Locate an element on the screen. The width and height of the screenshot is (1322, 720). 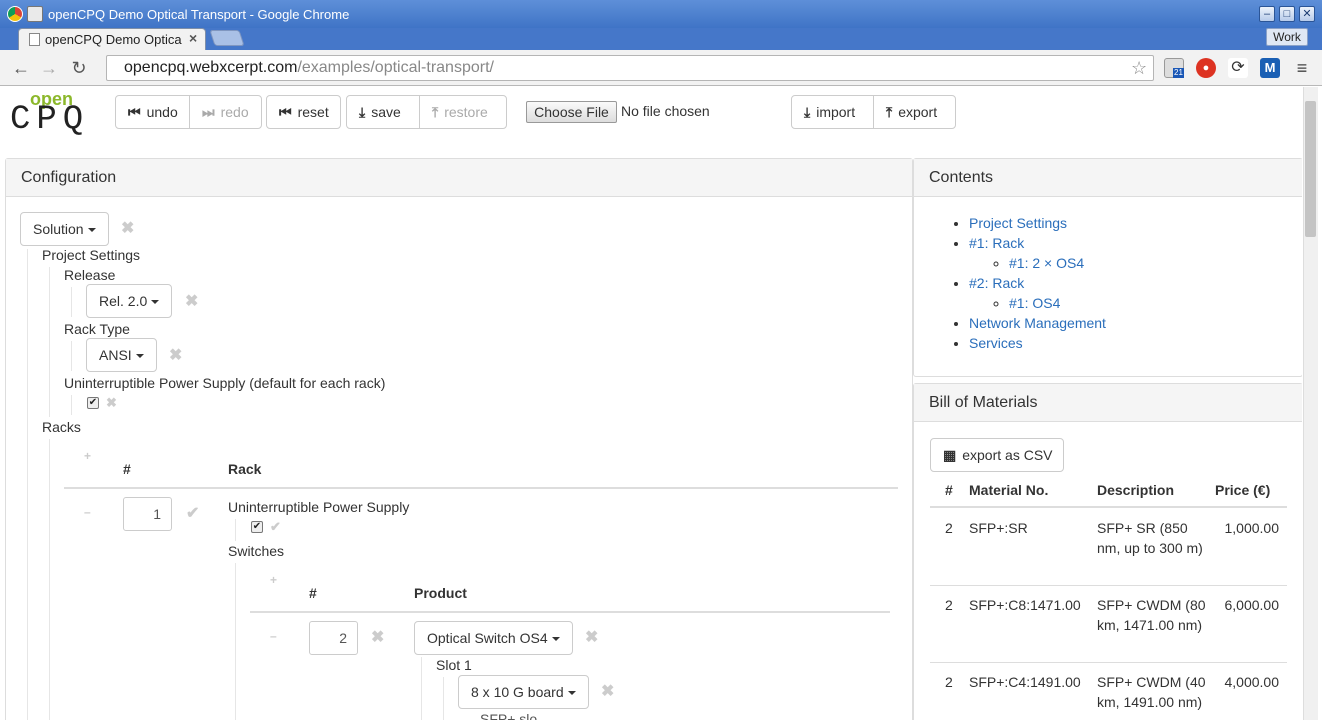
calendar-extension-icon: 21 is located at coordinates (1174, 68).